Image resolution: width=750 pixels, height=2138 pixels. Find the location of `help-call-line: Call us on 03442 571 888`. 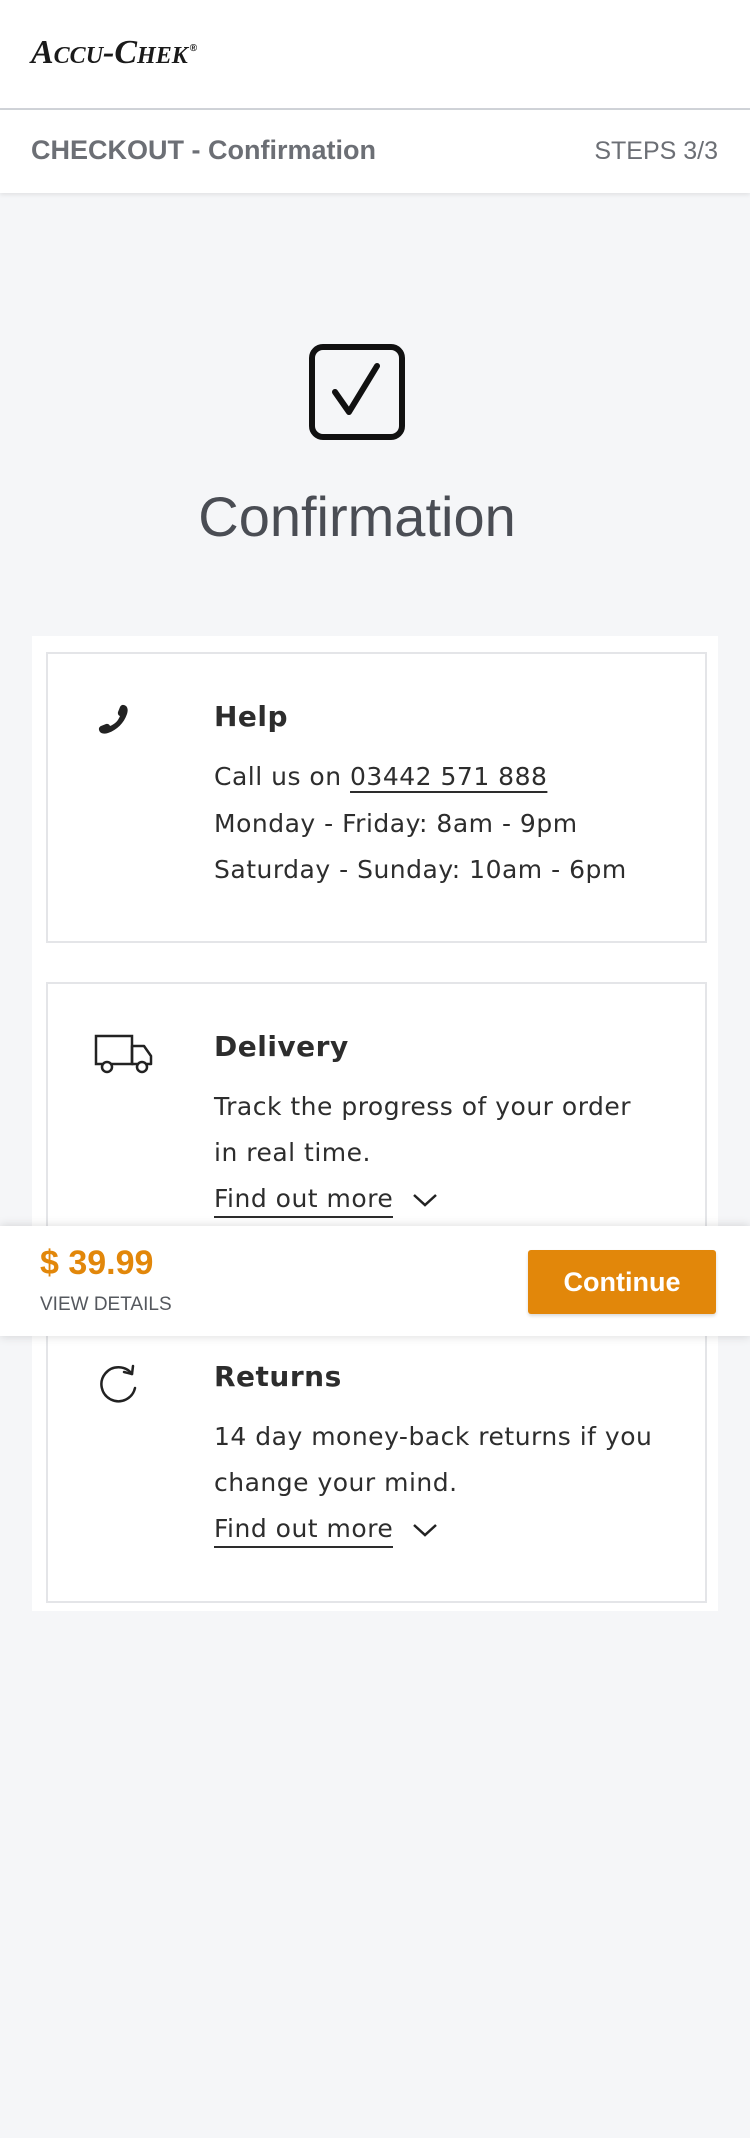

help-call-line: Call us on 03442 571 888 is located at coordinates (380, 776).